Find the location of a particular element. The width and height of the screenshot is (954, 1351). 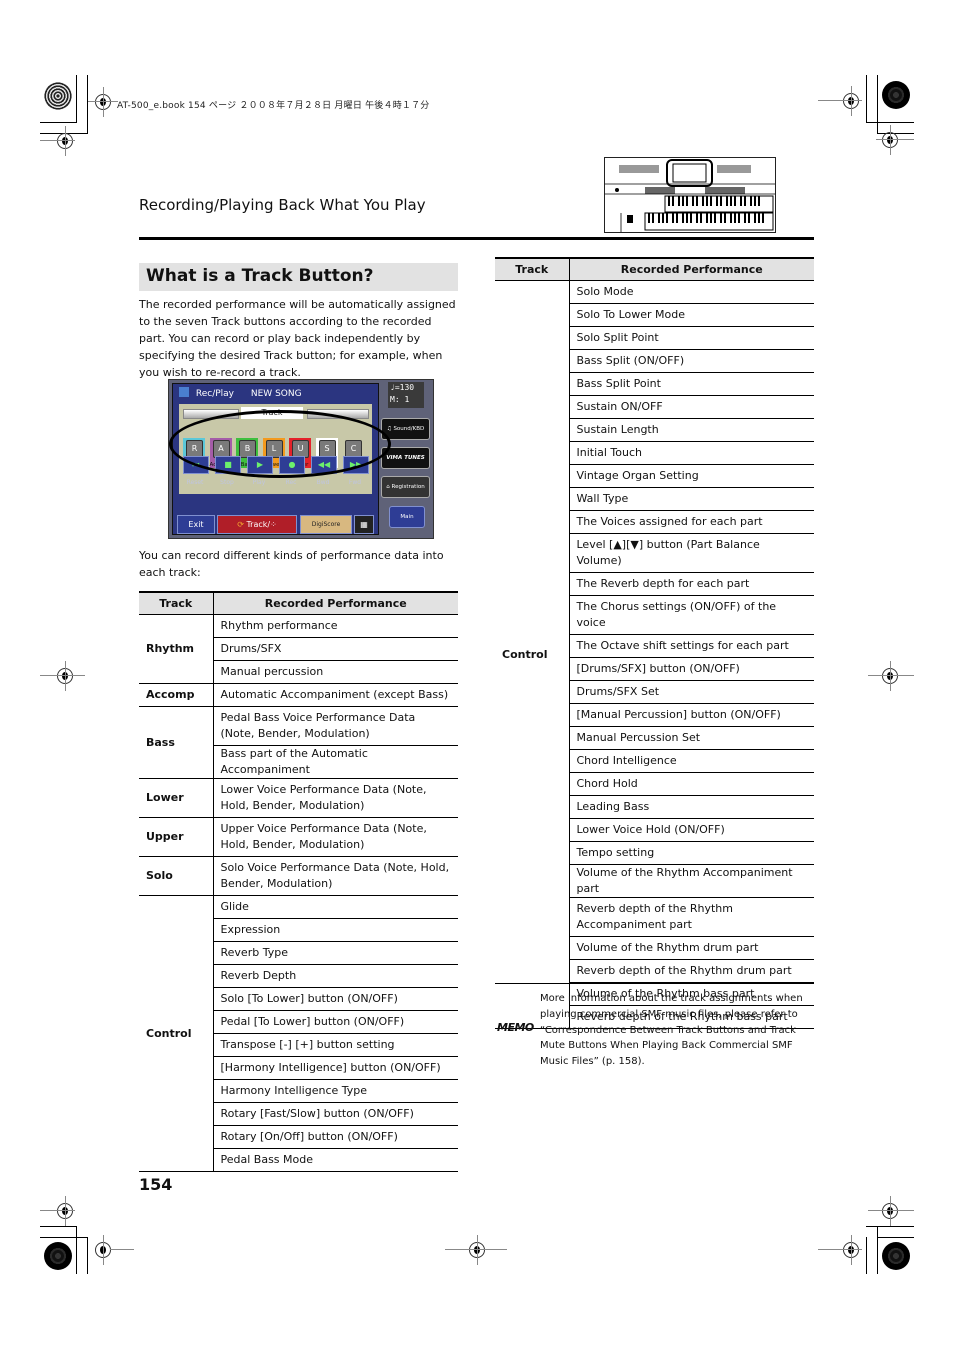

digiscore-button: DigiScore is located at coordinates (326, 524).